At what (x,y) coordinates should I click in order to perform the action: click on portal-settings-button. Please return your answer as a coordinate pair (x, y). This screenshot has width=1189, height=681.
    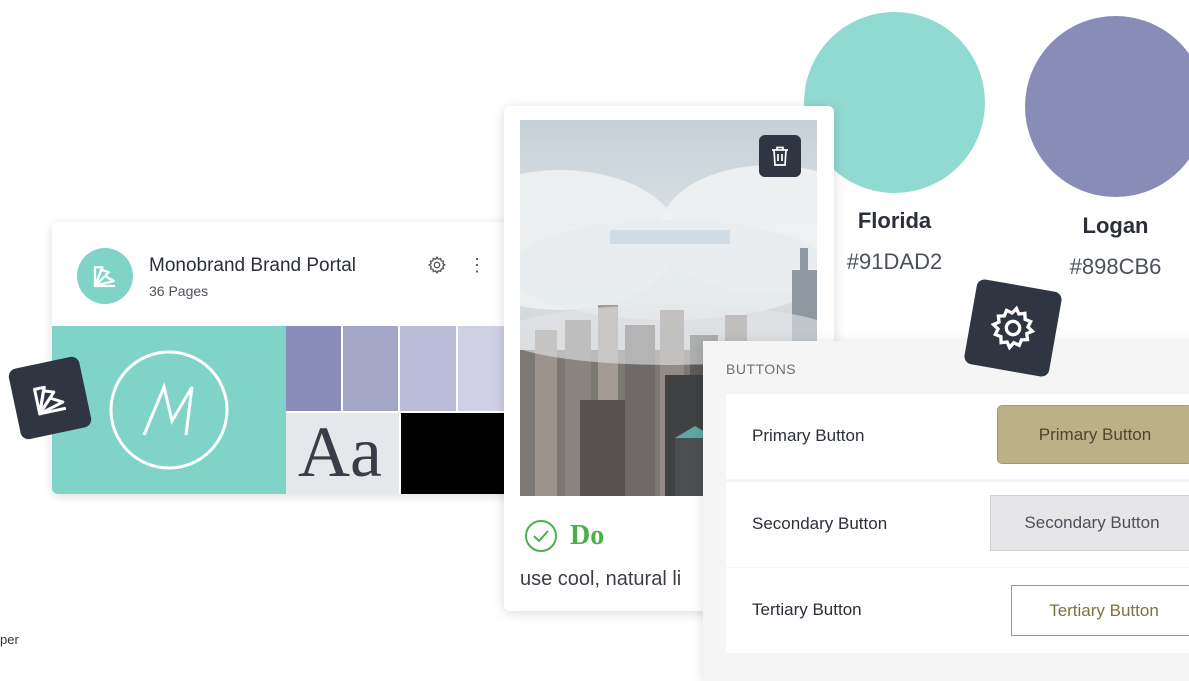
    Looking at the image, I should click on (437, 265).